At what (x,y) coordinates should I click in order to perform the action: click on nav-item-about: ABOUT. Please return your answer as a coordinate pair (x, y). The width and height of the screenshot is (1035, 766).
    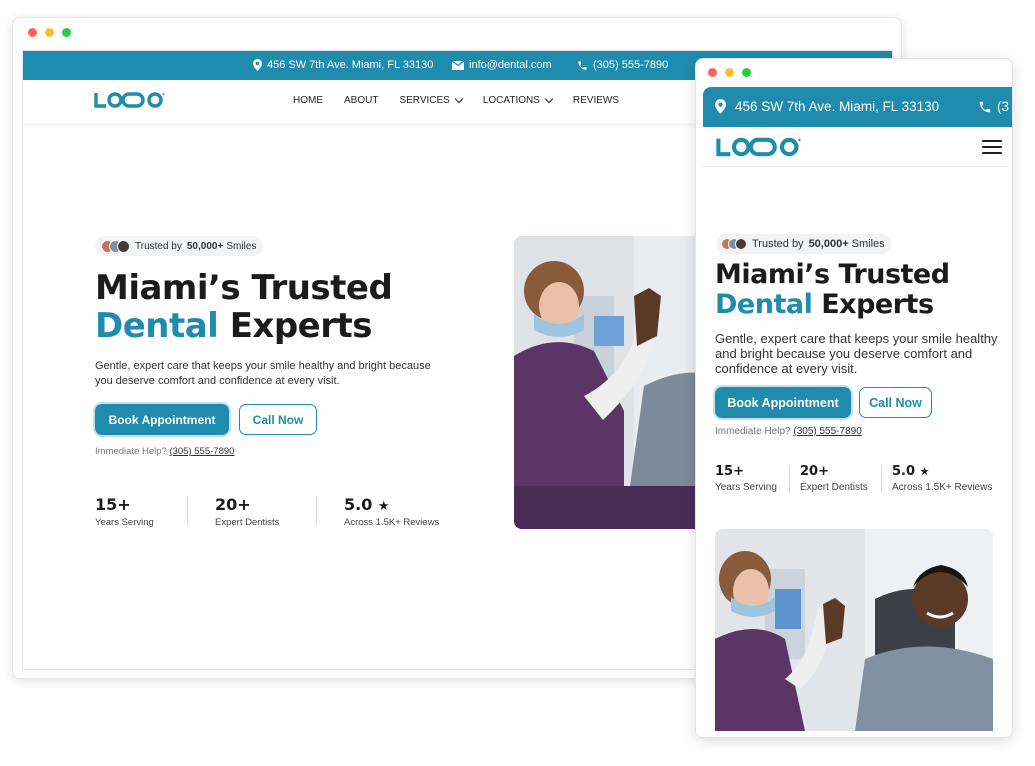
    Looking at the image, I should click on (361, 100).